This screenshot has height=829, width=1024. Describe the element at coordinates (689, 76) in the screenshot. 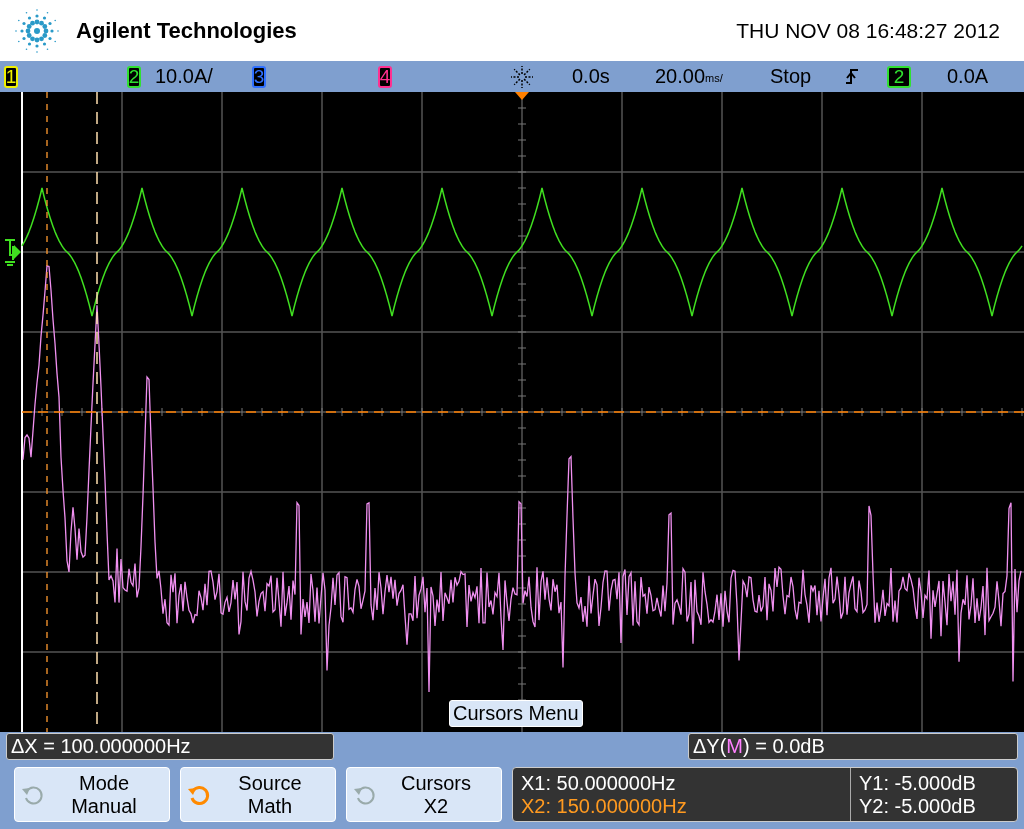

I see `timebase-value: 20.00ms/` at that location.